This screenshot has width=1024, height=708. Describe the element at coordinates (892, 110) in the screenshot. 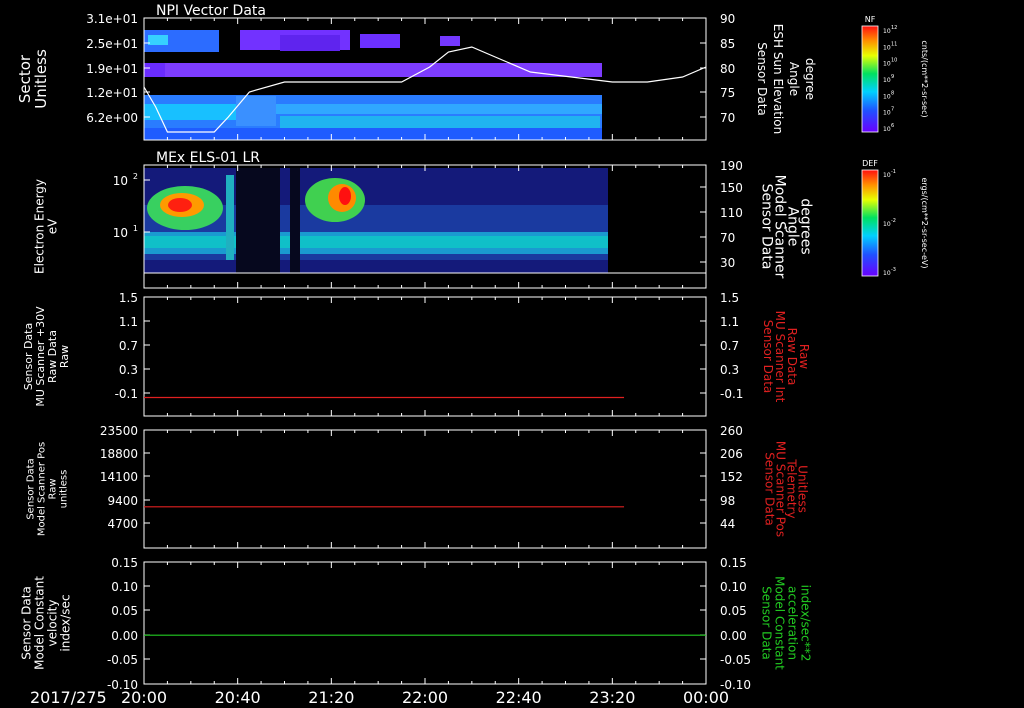

I see `colorbar-tick-exponent: 7` at that location.